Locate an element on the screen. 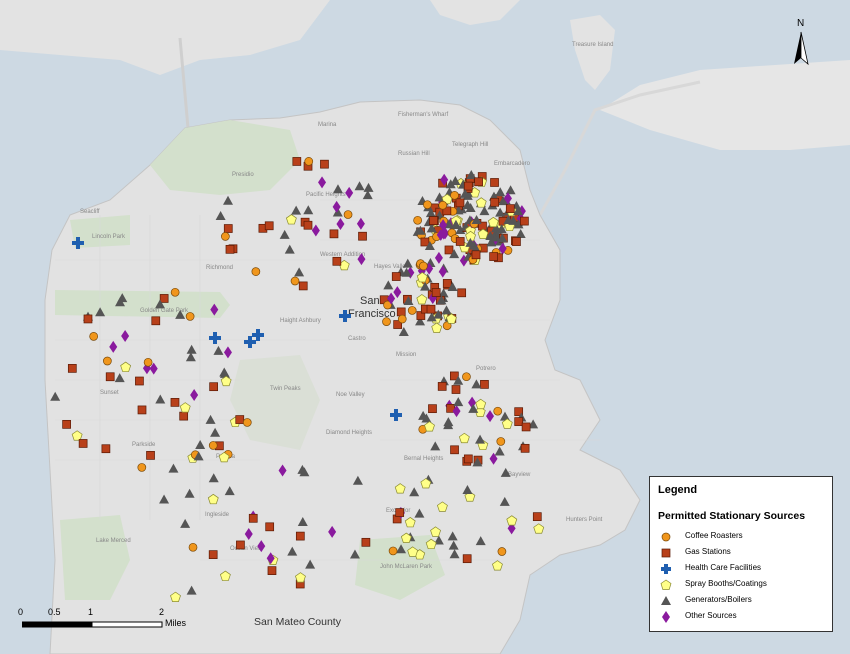 This screenshot has width=850, height=654. label-haight-ashbury: Haight Ashbury is located at coordinates (300, 321).